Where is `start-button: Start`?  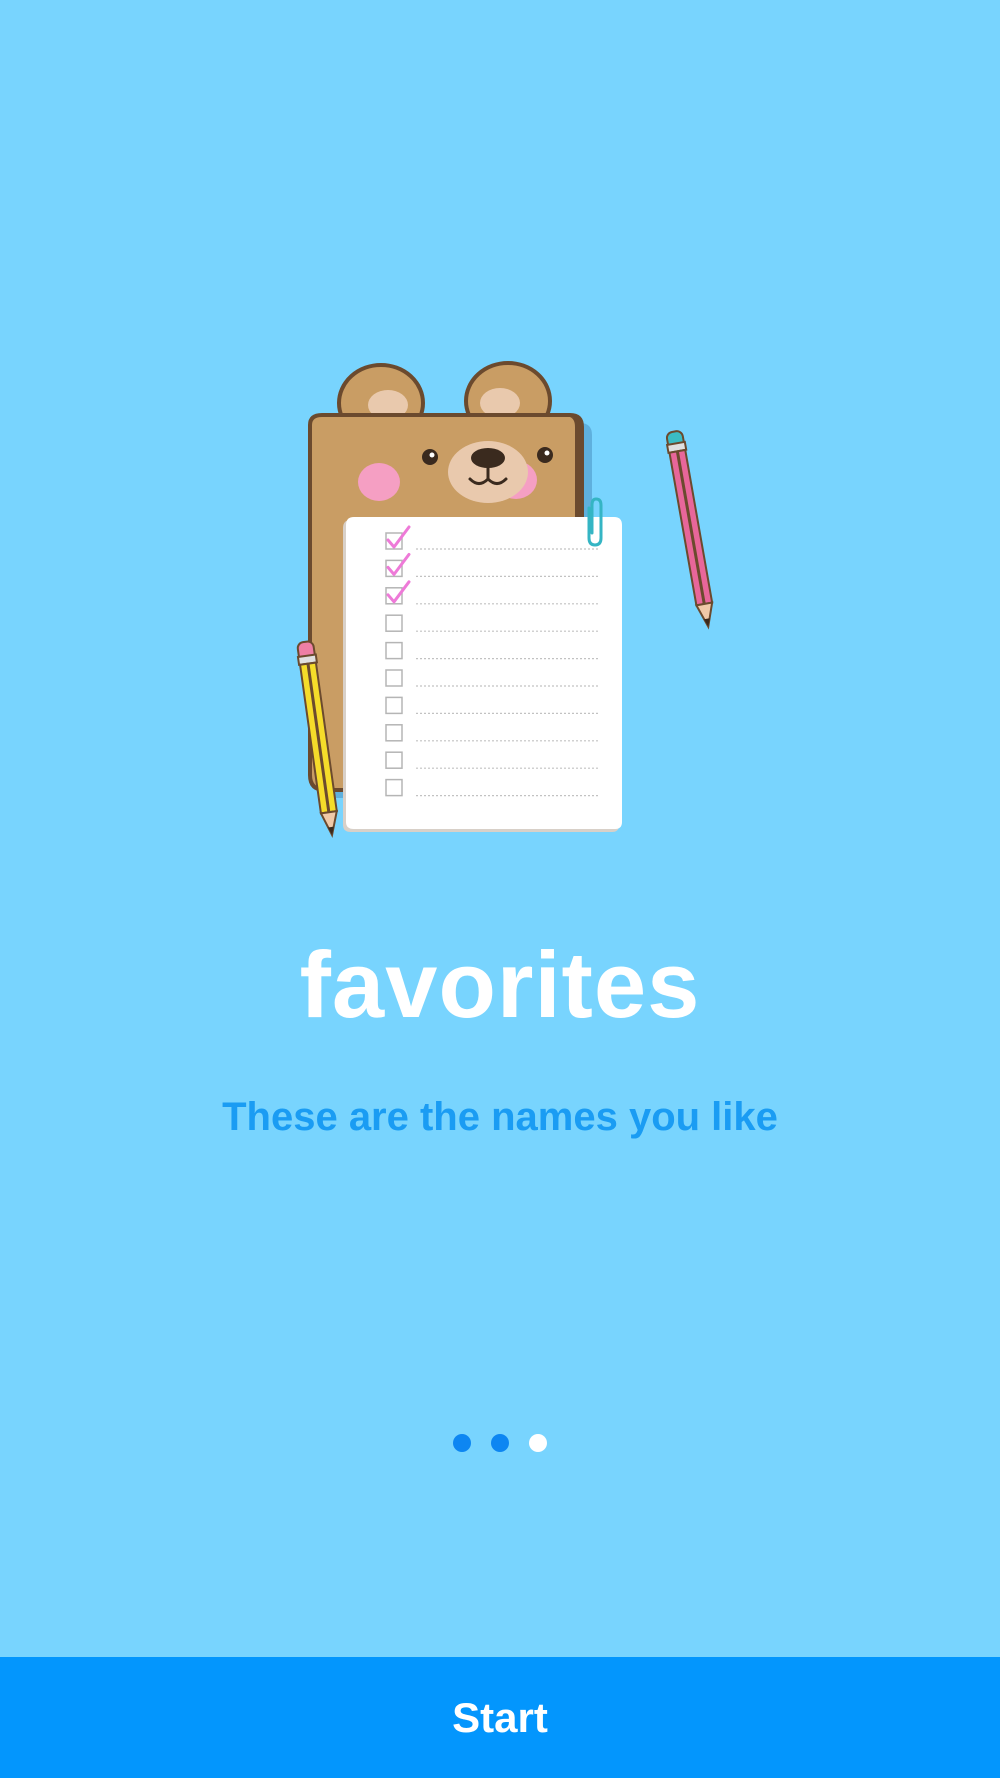
start-button: Start is located at coordinates (500, 1717).